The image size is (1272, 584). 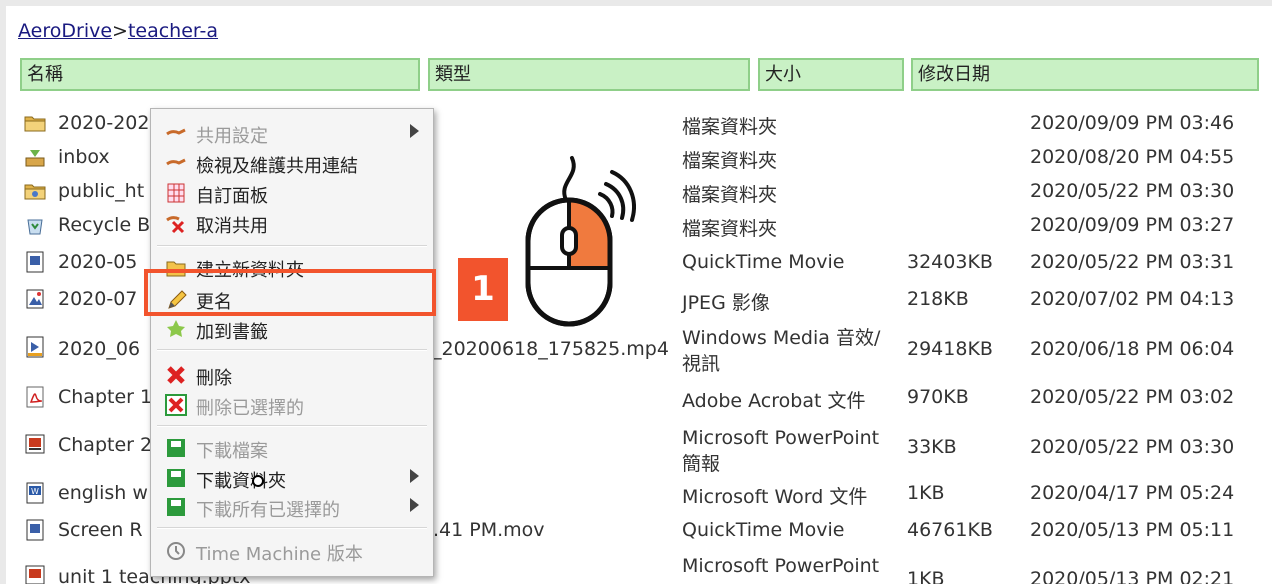 I want to click on menu-item-download-all-selected: 下載所有已選擇的, so click(x=292, y=507).